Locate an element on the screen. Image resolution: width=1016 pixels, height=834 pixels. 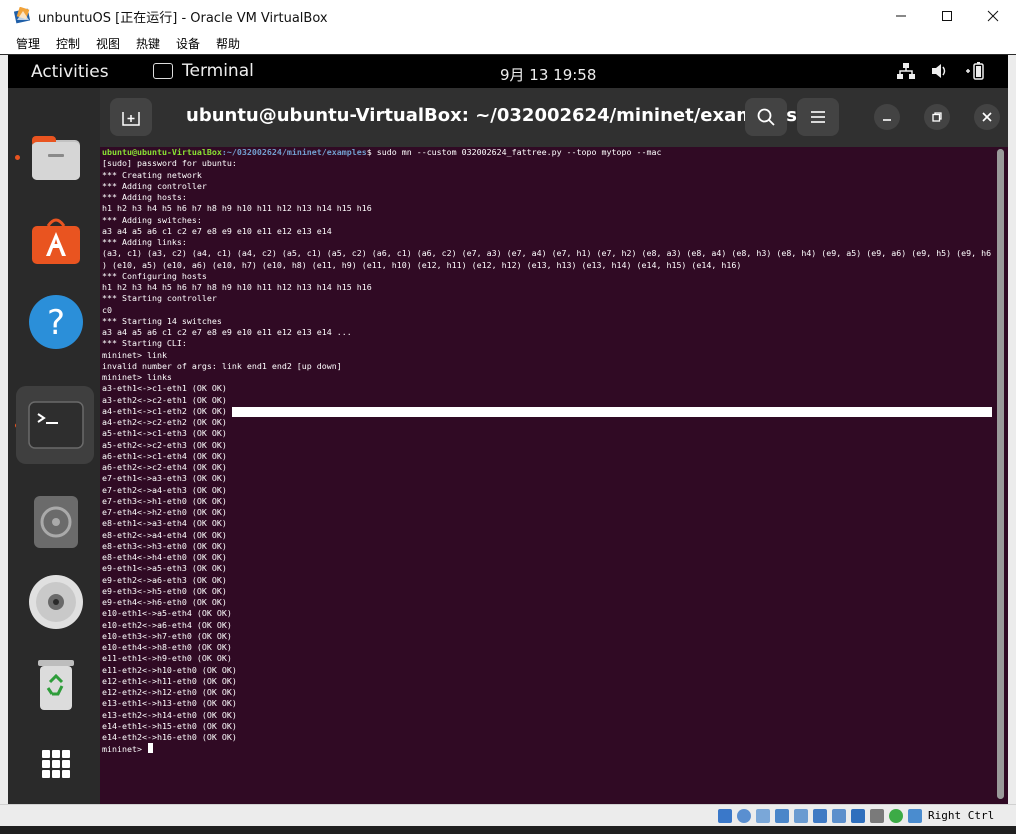
terminal-output-line: e13-eth1<->h13-eth0 (OK OK) is located at coordinates (548, 703).